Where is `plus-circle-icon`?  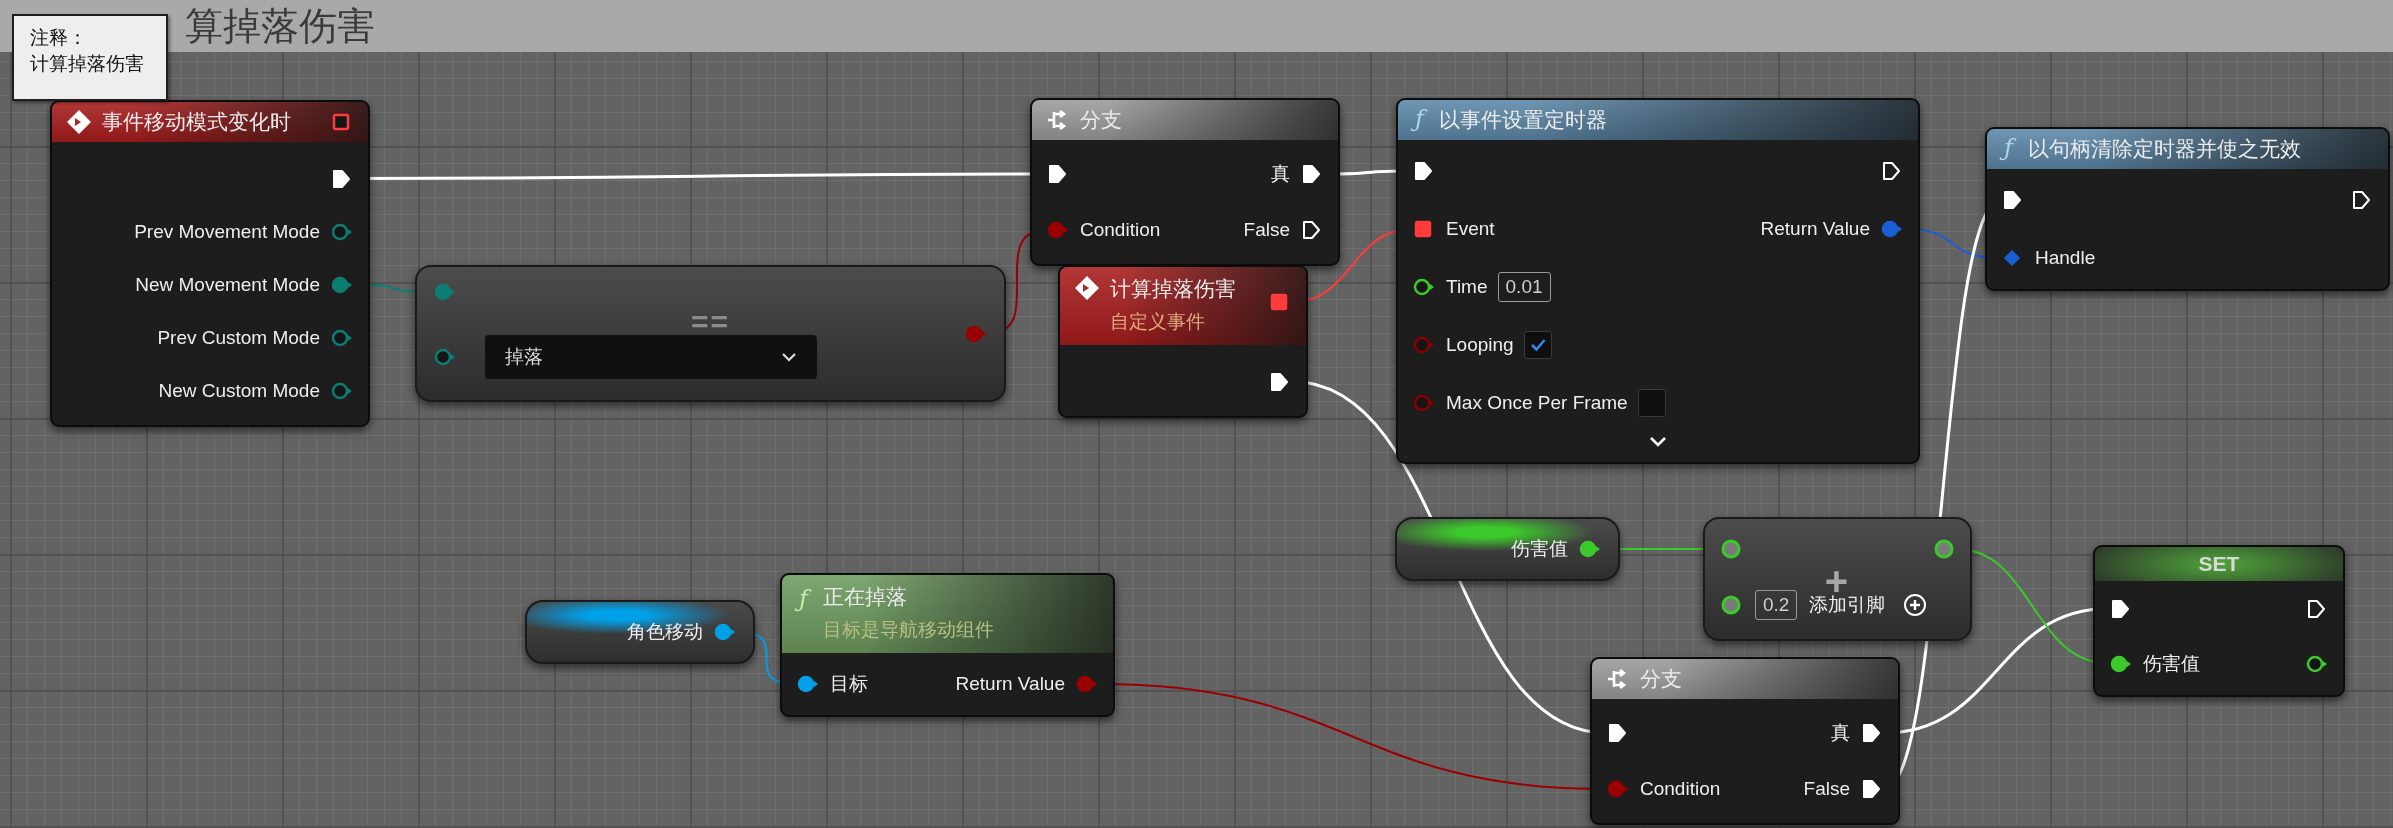 plus-circle-icon is located at coordinates (1915, 605).